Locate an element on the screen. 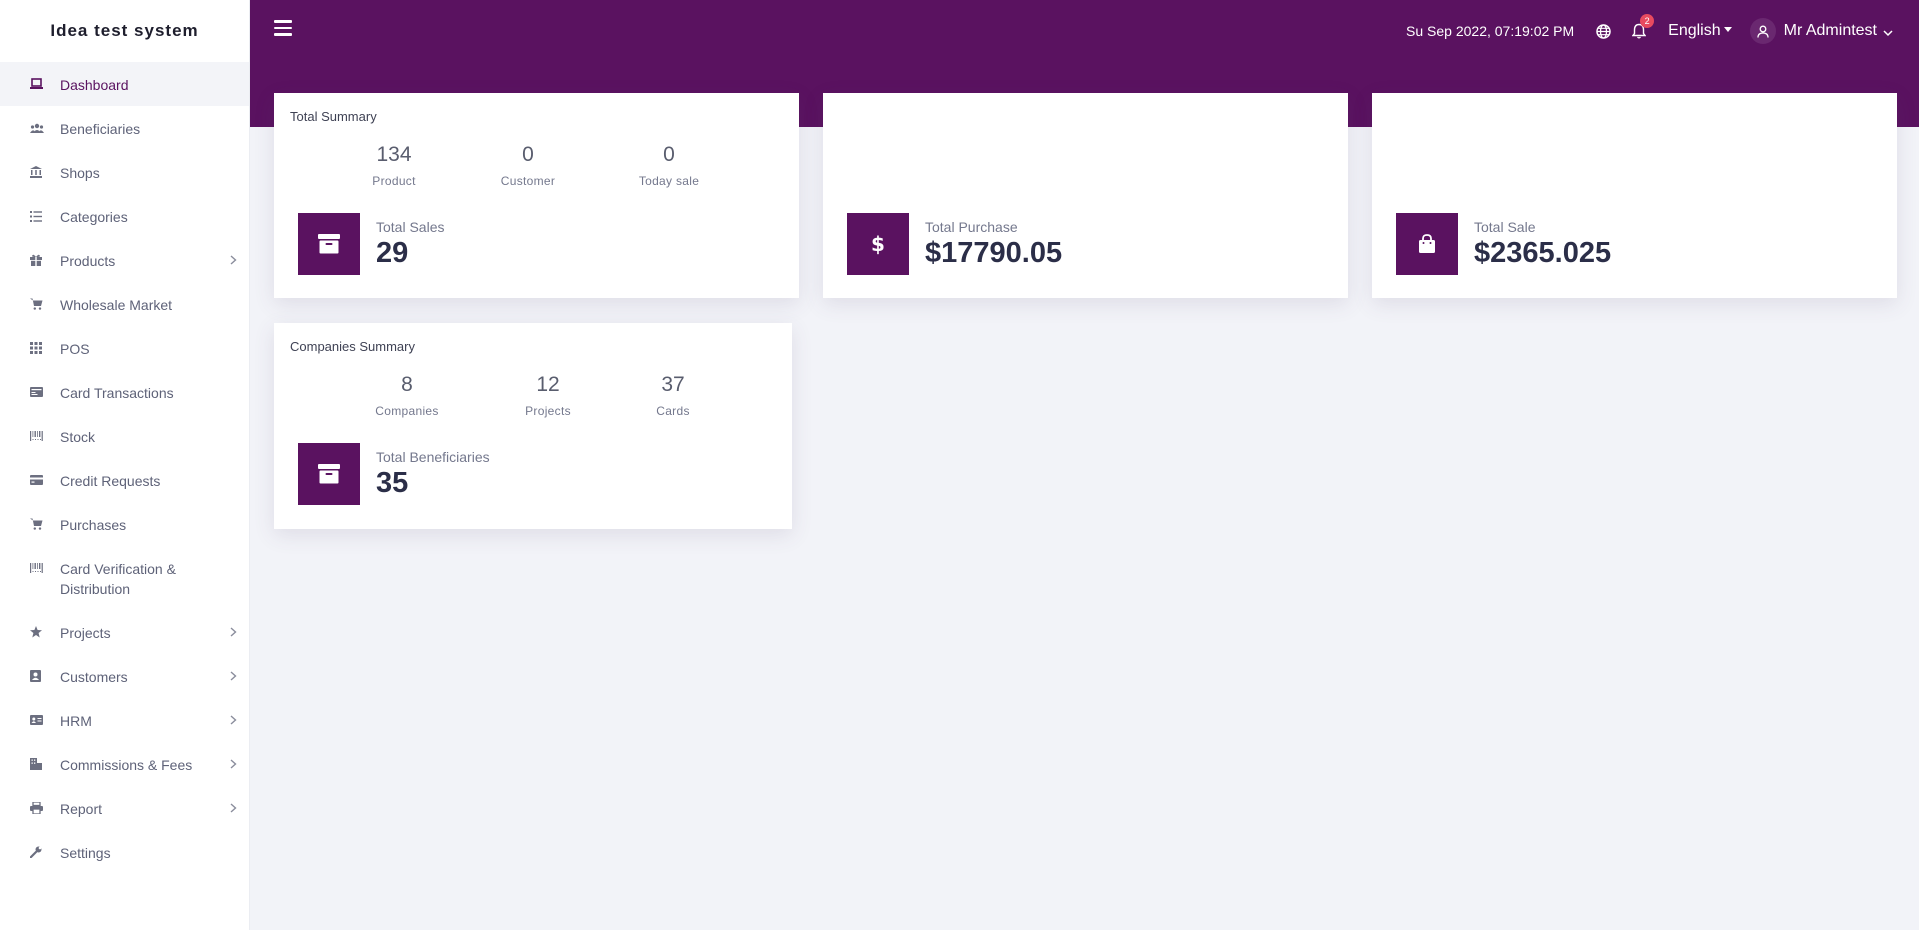  sidebar-item-purchases: Purchases is located at coordinates (124, 524).